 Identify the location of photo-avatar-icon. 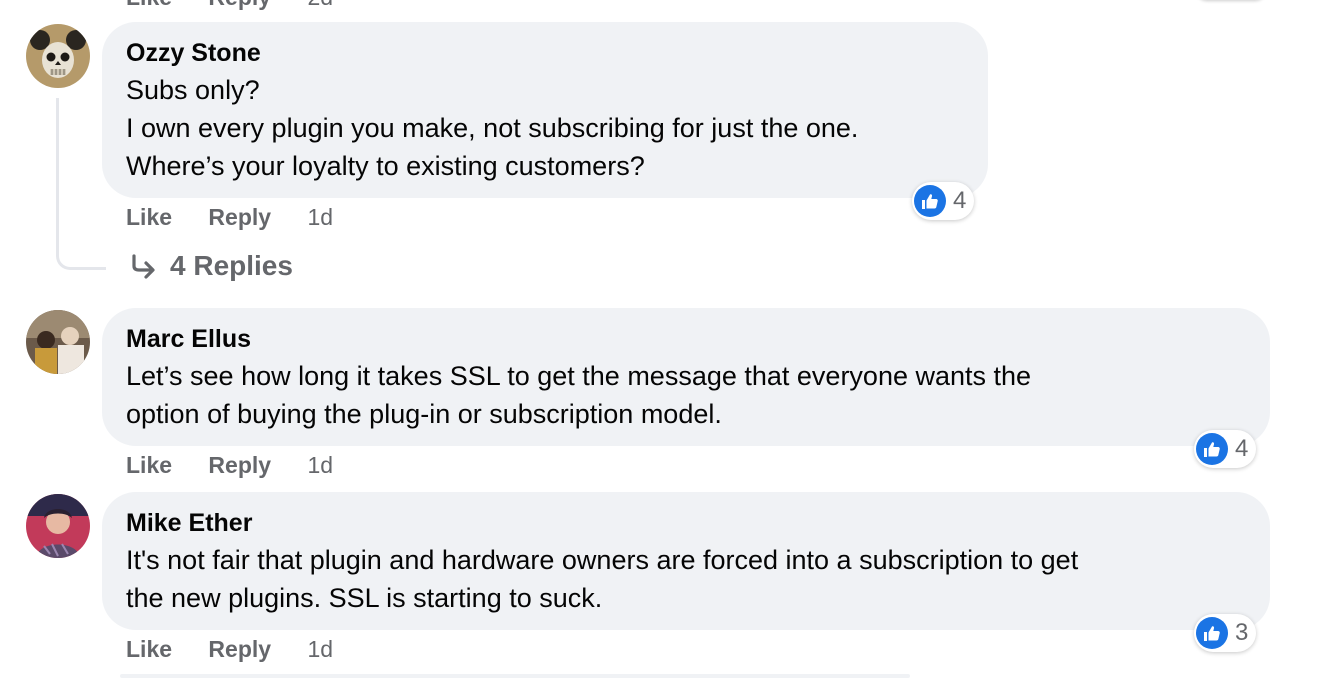
(58, 342).